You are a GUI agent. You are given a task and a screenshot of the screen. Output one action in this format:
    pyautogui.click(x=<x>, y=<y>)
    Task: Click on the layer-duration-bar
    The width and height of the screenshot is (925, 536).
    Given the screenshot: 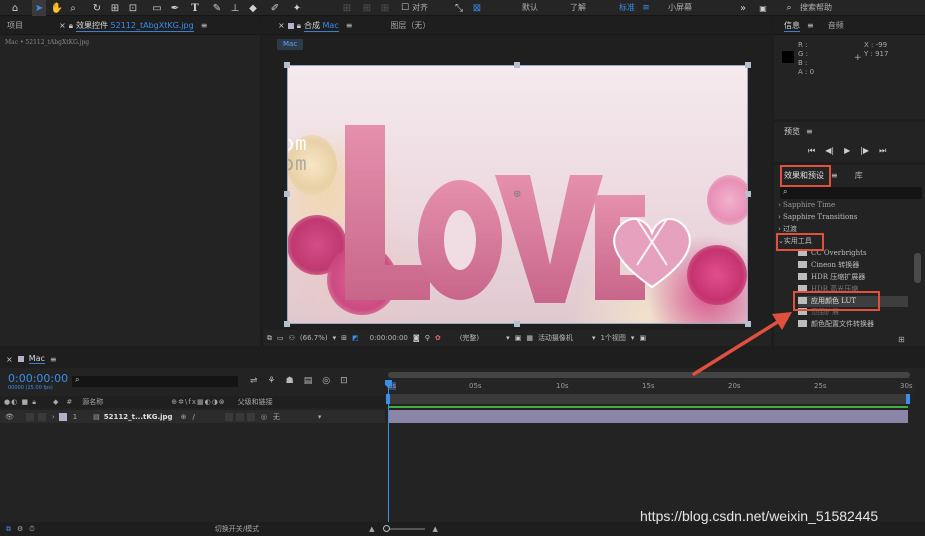 What is the action you would take?
    pyautogui.click(x=648, y=416)
    